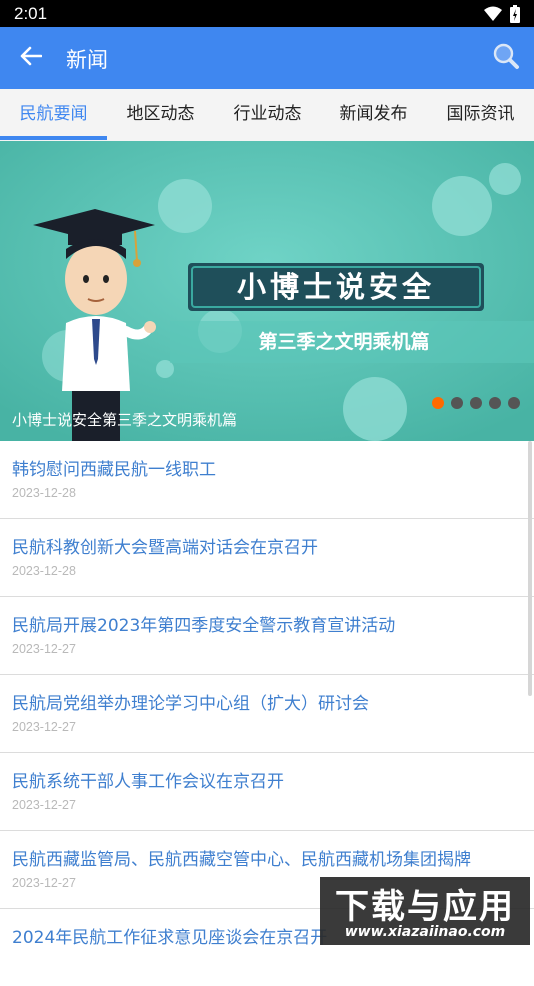  I want to click on news-item: 民航系统干部人事工作会议在京召开 2023-12-27, so click(267, 792).